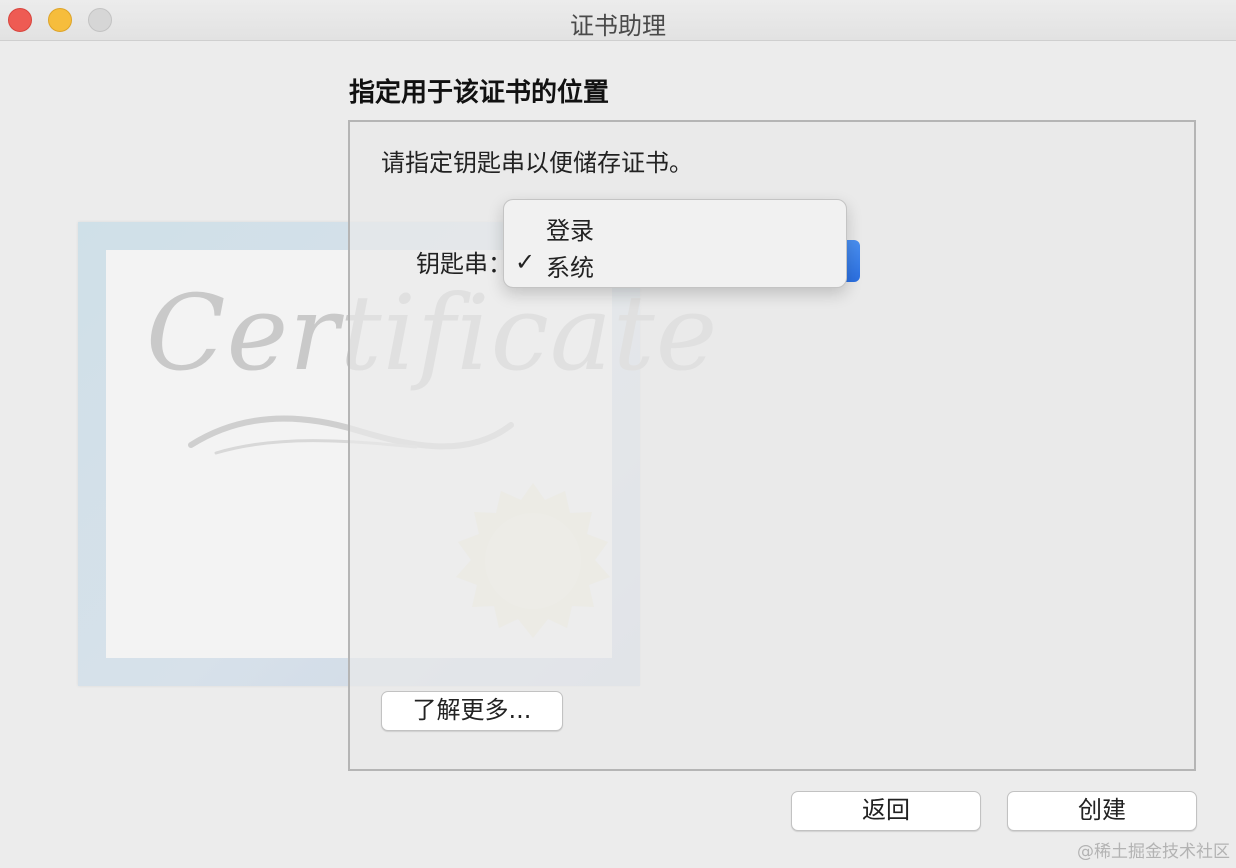 Image resolution: width=1236 pixels, height=868 pixels. Describe the element at coordinates (886, 811) in the screenshot. I see `back-button: 返回` at that location.